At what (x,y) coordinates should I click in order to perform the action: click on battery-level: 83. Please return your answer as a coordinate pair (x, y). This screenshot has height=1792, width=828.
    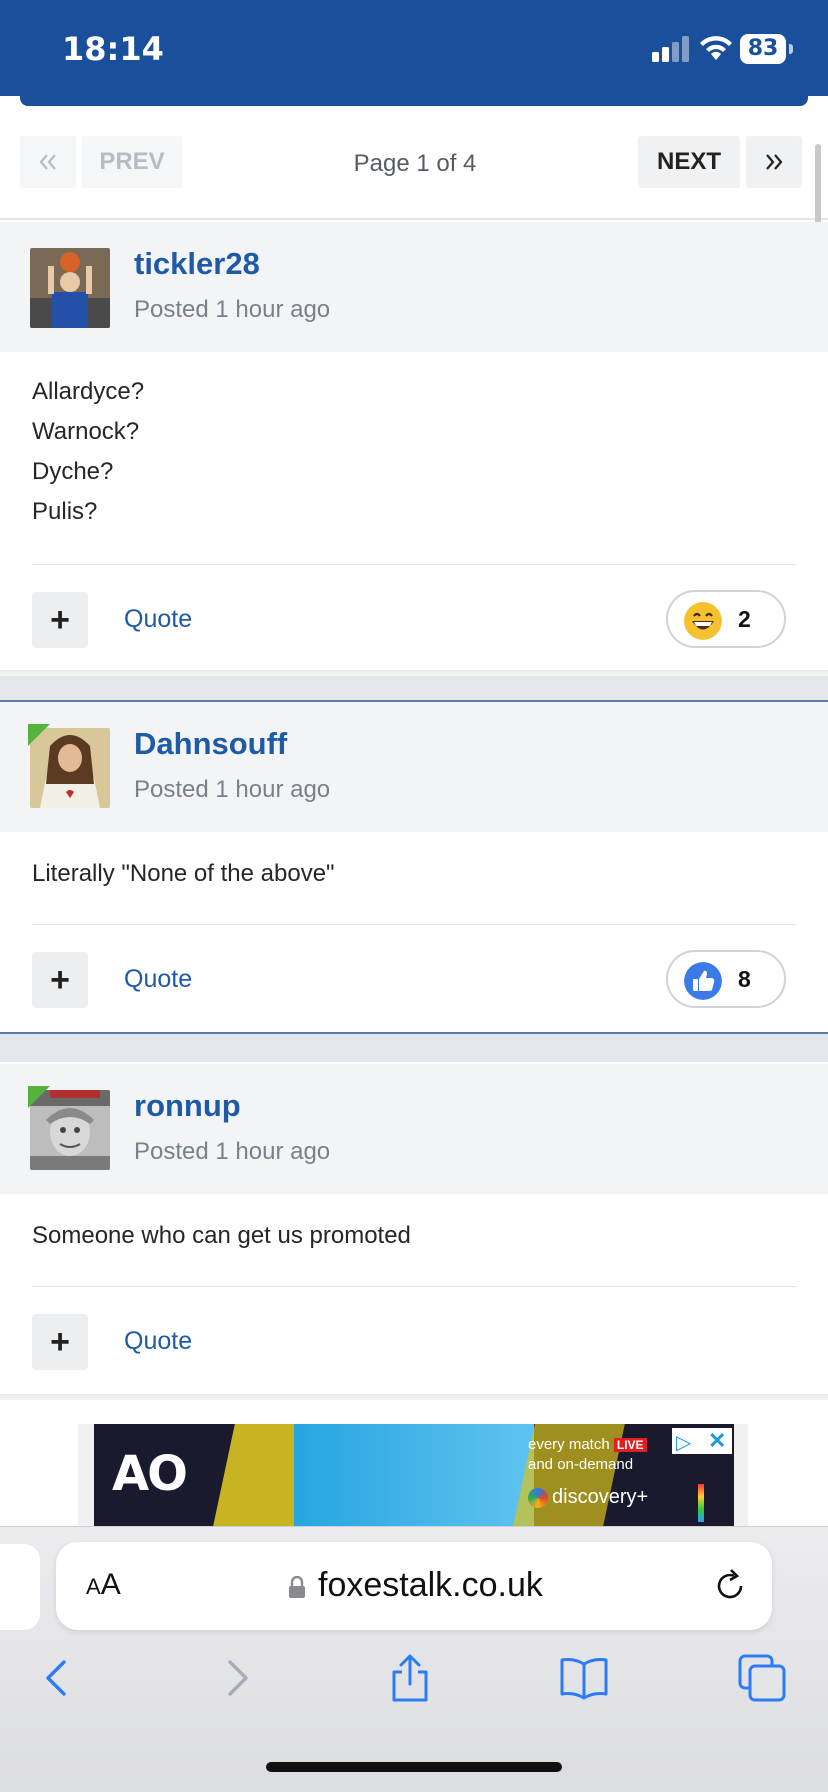
    Looking at the image, I should click on (763, 48).